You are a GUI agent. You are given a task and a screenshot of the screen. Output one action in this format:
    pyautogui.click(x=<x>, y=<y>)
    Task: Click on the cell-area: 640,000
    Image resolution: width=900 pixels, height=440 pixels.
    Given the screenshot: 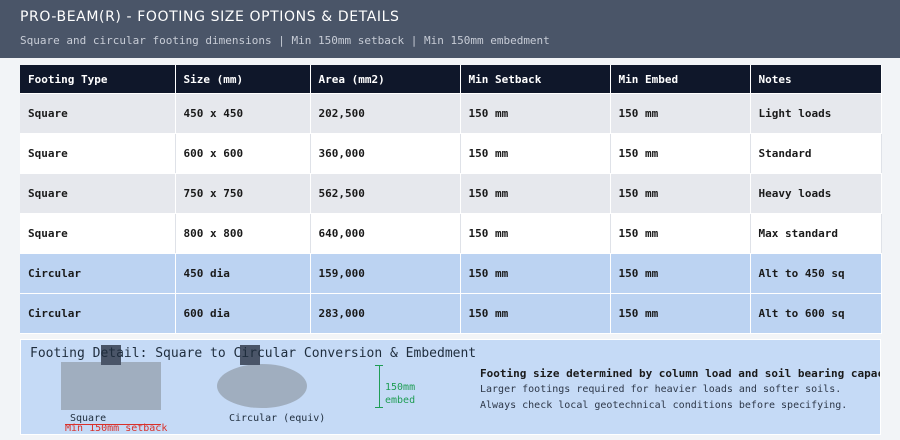 What is the action you would take?
    pyautogui.click(x=385, y=233)
    